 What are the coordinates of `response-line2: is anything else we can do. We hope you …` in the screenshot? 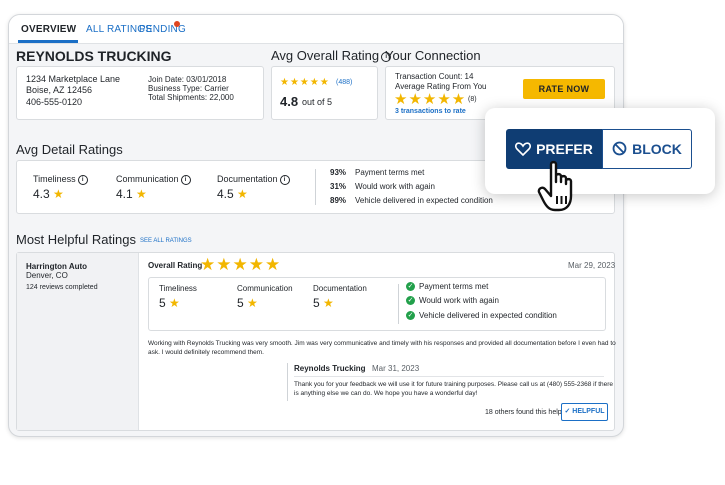 It's located at (386, 393).